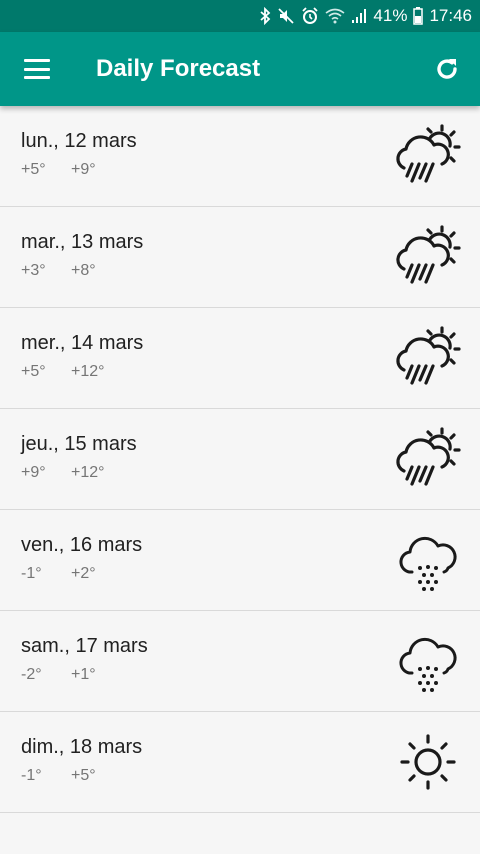 Image resolution: width=480 pixels, height=854 pixels. I want to click on list-item: mer., 14 mars +5° +12°, so click(240, 358).